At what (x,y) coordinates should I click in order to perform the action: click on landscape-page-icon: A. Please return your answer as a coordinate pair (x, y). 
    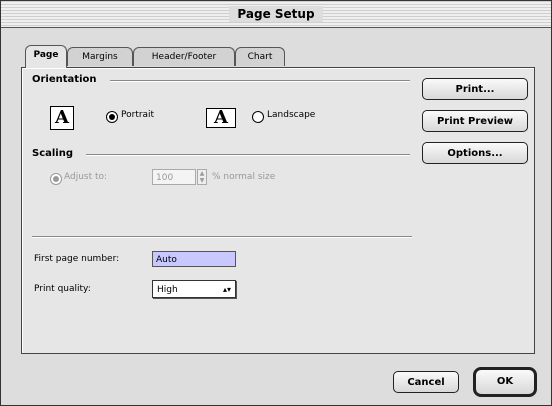
    Looking at the image, I should click on (221, 118).